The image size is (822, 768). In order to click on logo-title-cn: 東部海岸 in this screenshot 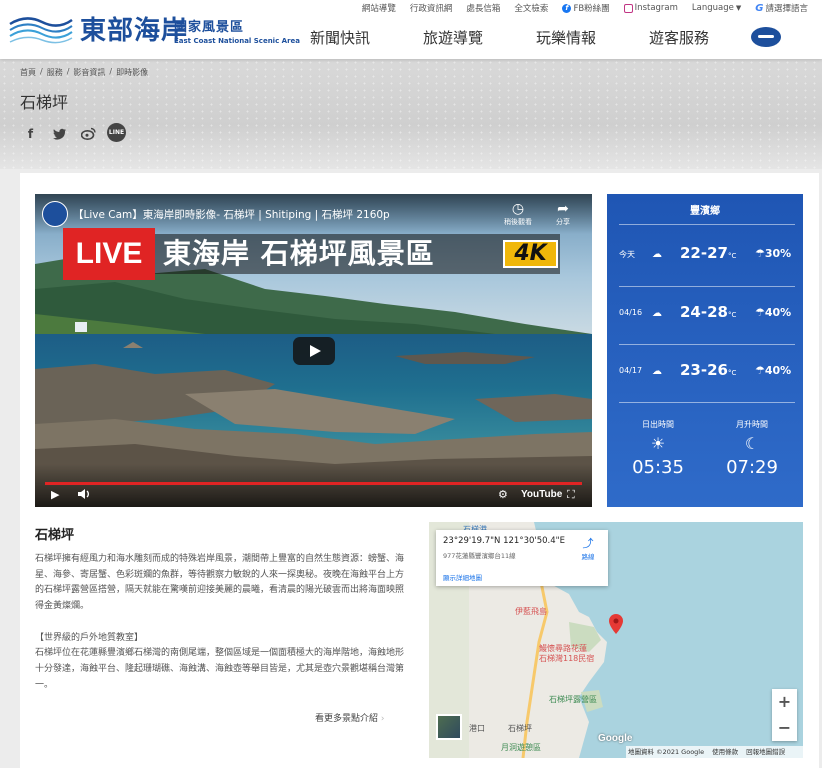, I will do `click(134, 31)`.